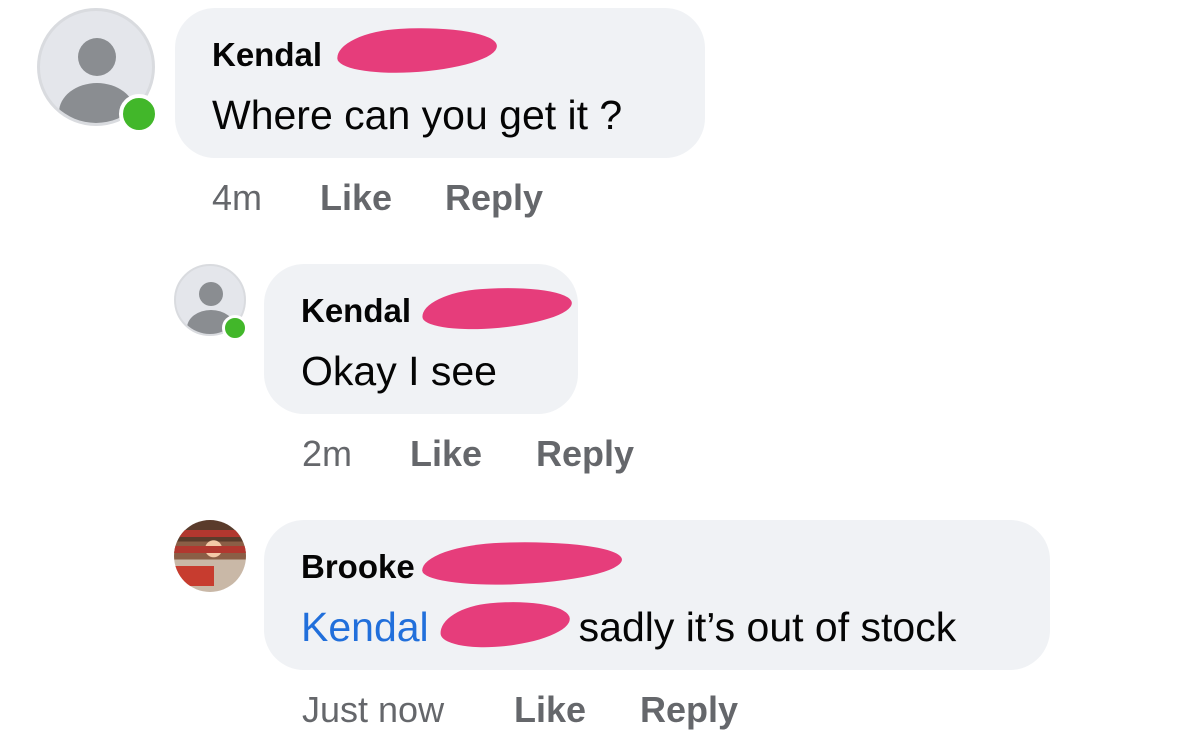  Describe the element at coordinates (373, 710) in the screenshot. I see `comment-timestamp: Just now` at that location.